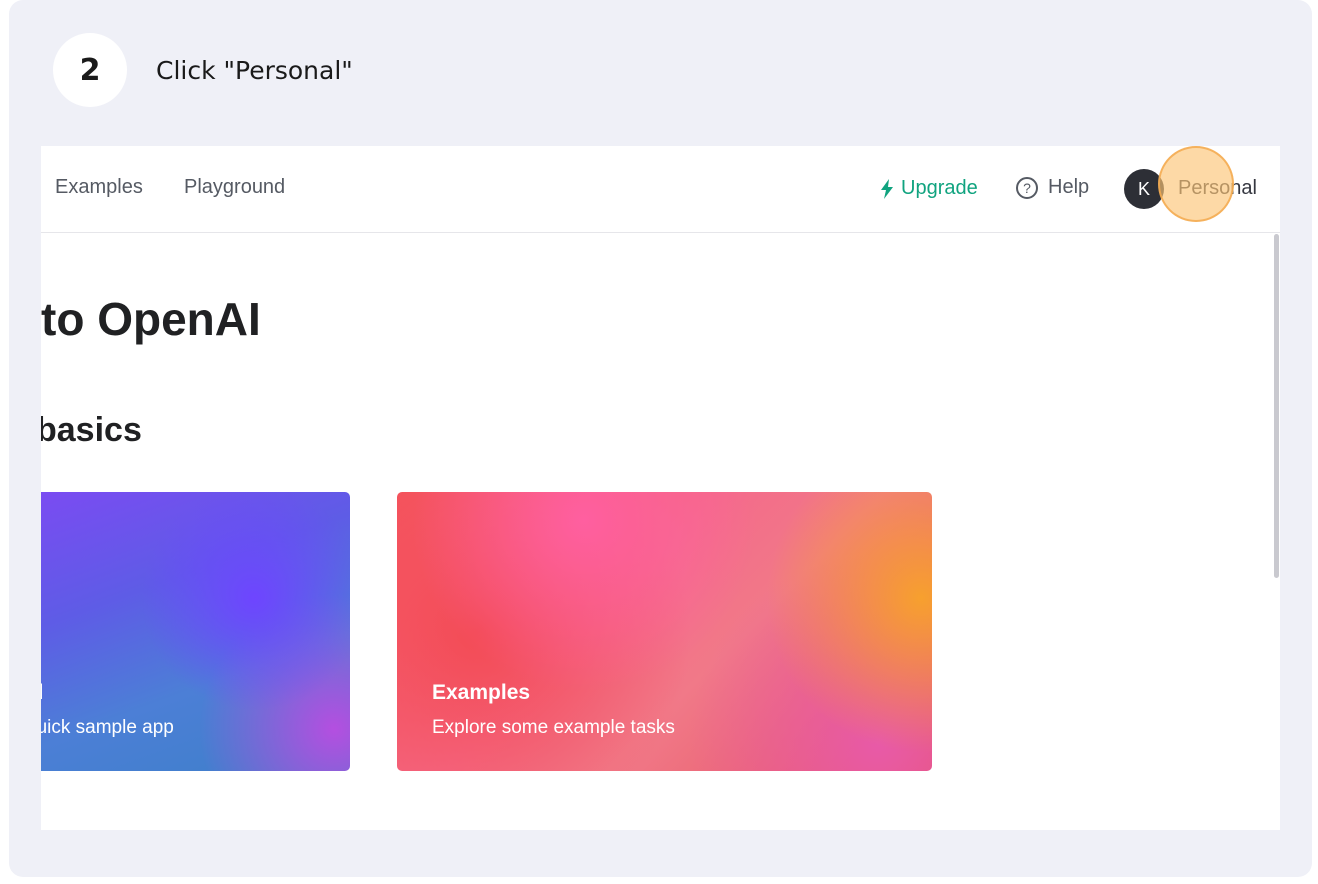 Image resolution: width=1318 pixels, height=884 pixels. Describe the element at coordinates (107, 727) in the screenshot. I see `tile-subtitle: quick sample app` at that location.